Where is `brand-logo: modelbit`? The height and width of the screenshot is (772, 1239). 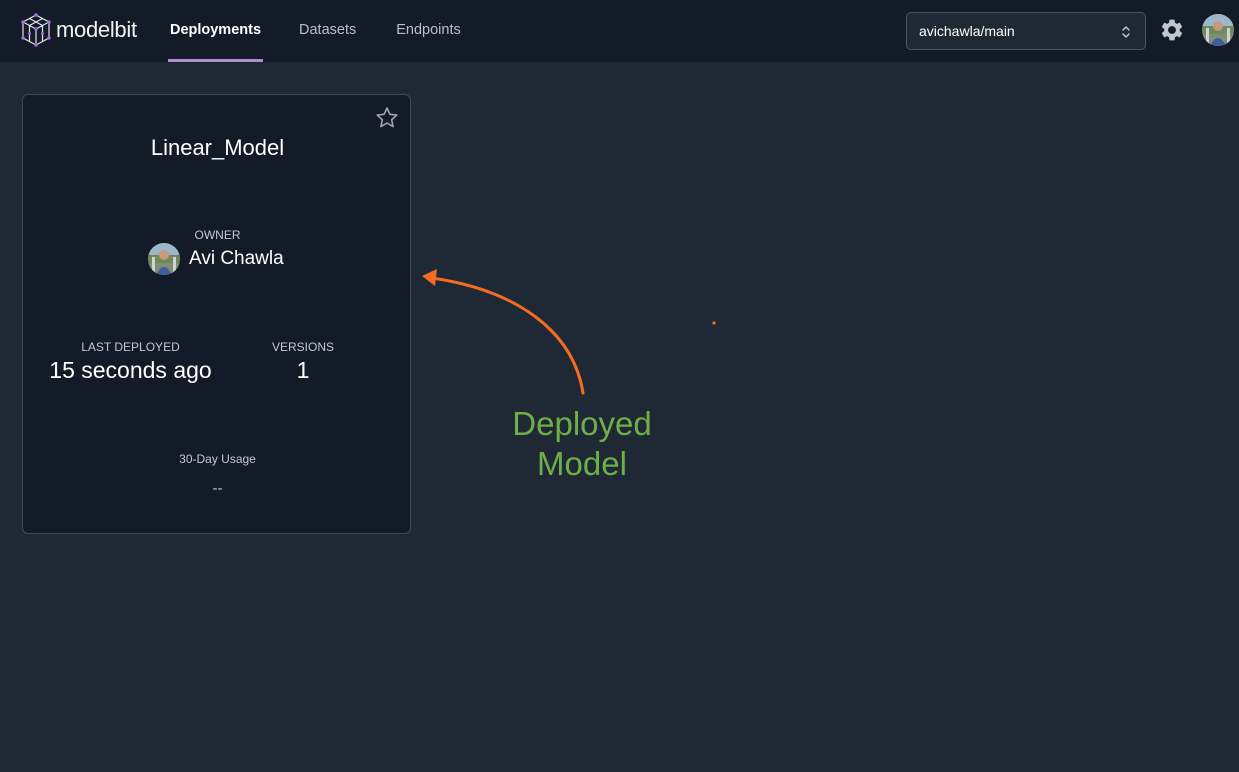 brand-logo: modelbit is located at coordinates (78, 30).